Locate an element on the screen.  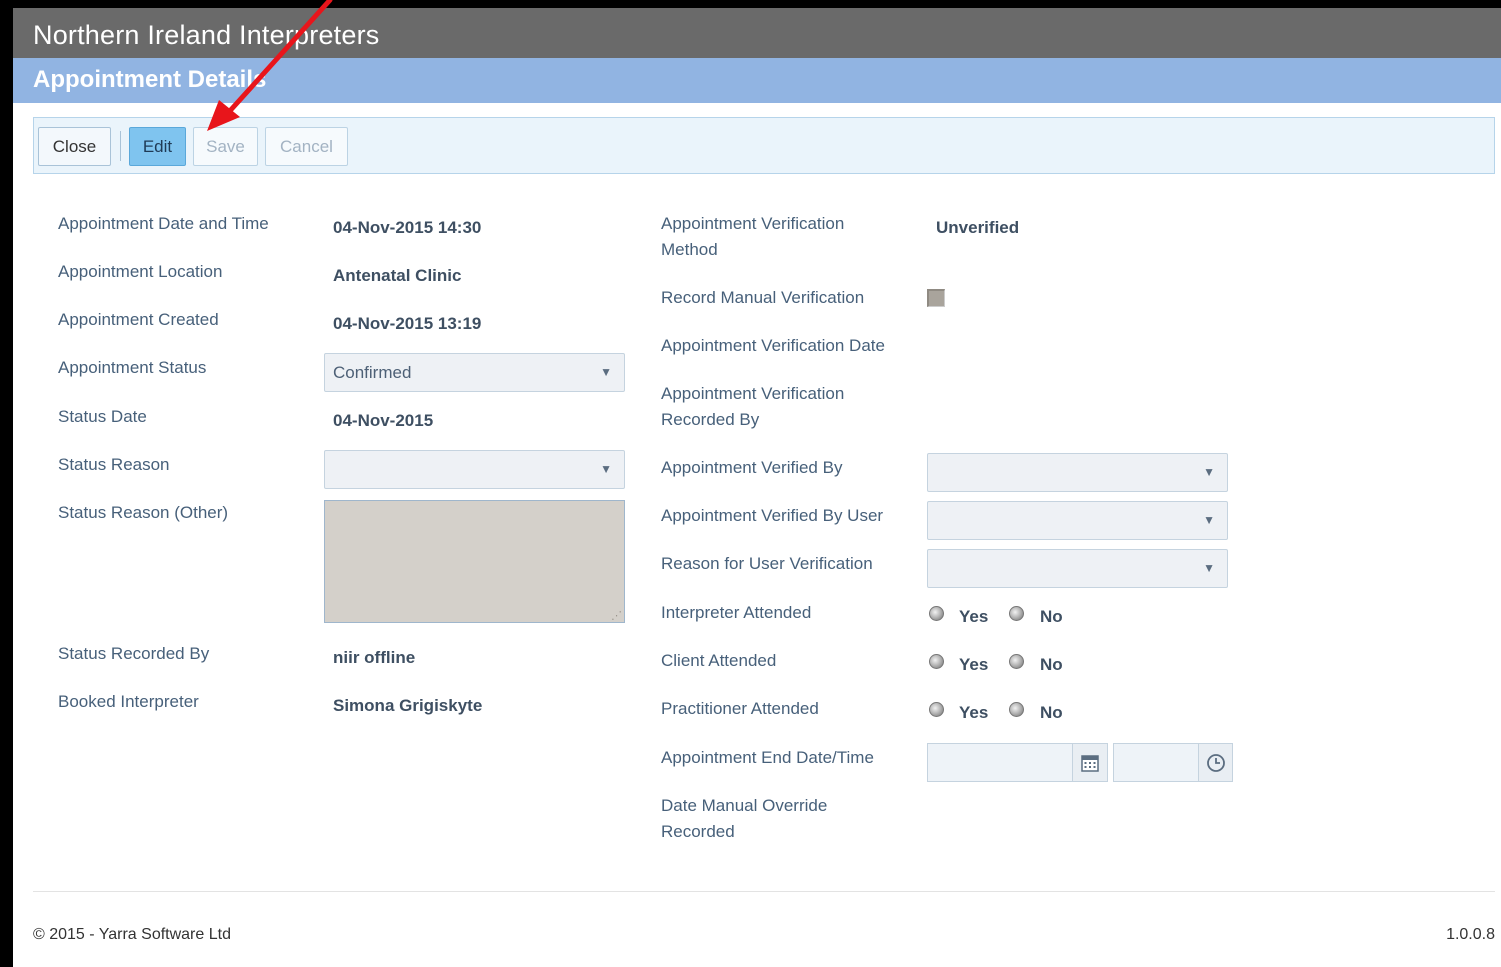
window-frame-left is located at coordinates (6, 483).